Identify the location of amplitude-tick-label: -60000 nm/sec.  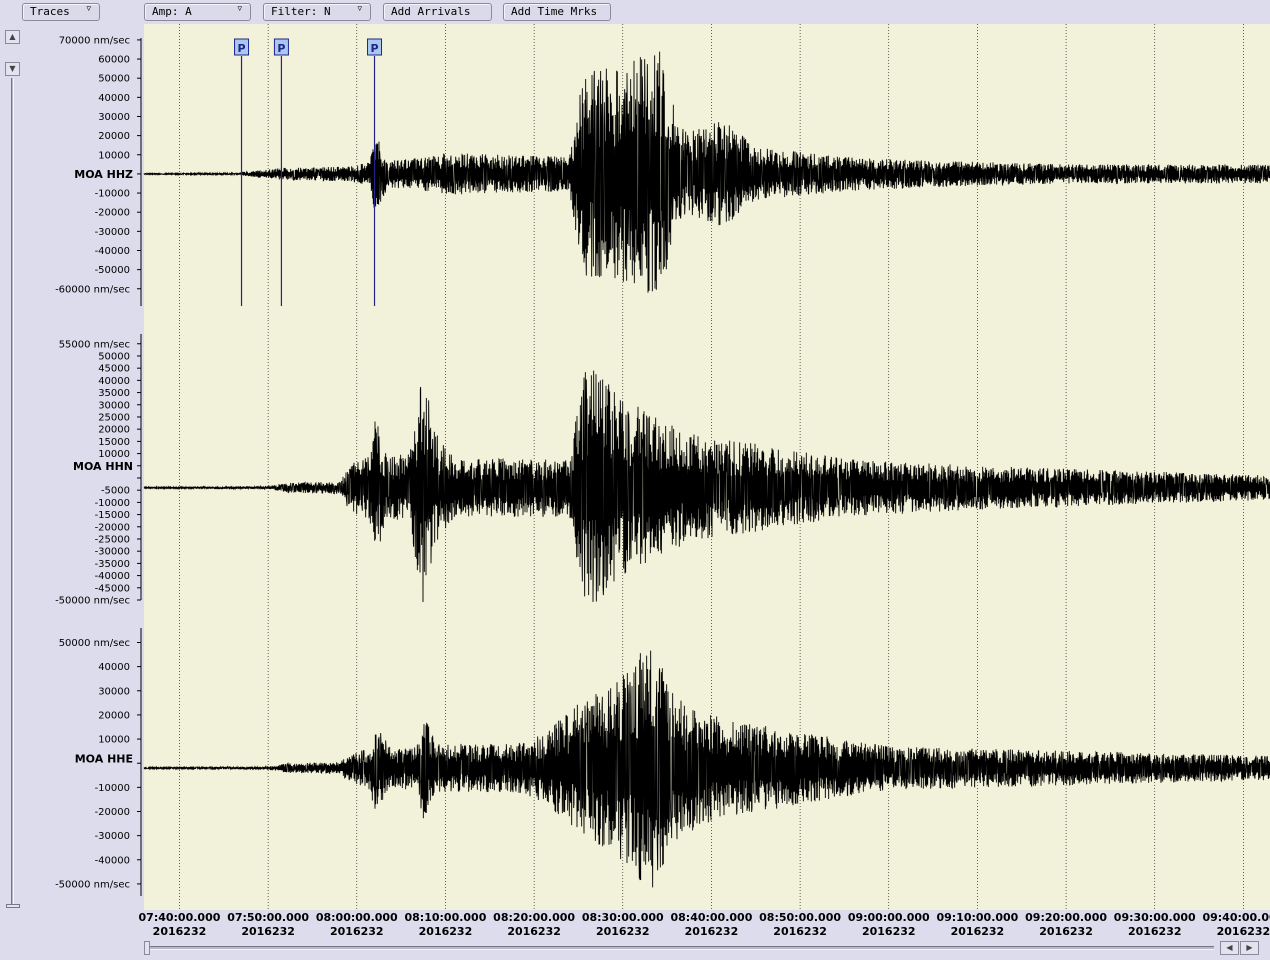
(92, 289).